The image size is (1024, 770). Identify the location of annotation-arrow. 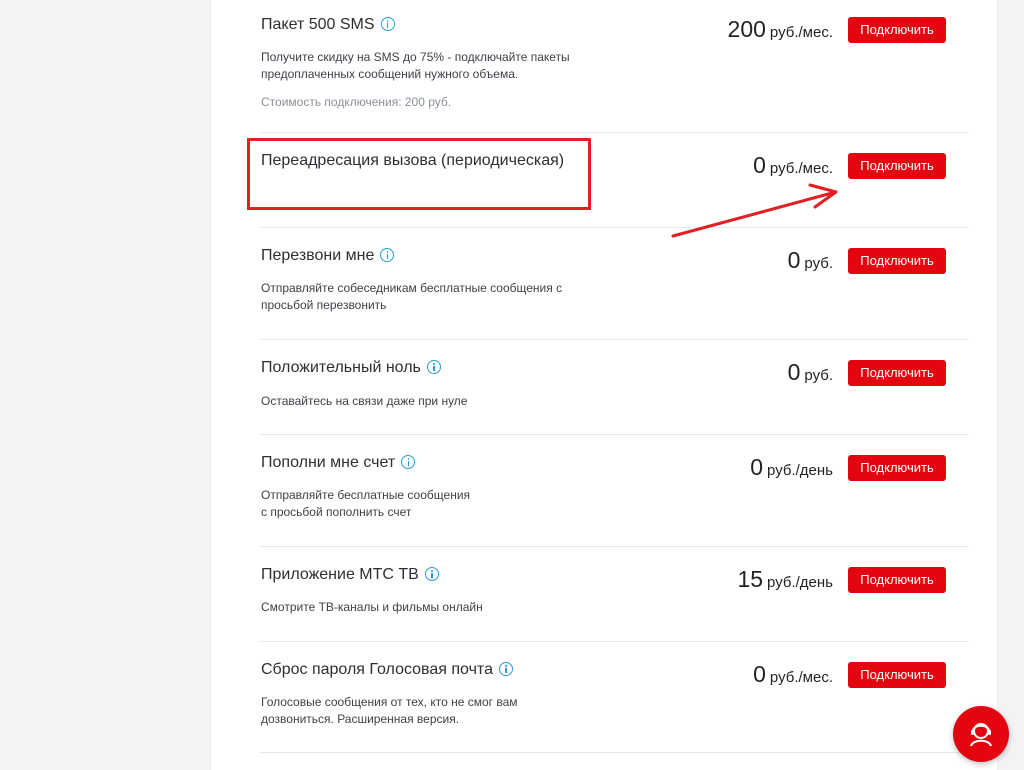
(754, 210).